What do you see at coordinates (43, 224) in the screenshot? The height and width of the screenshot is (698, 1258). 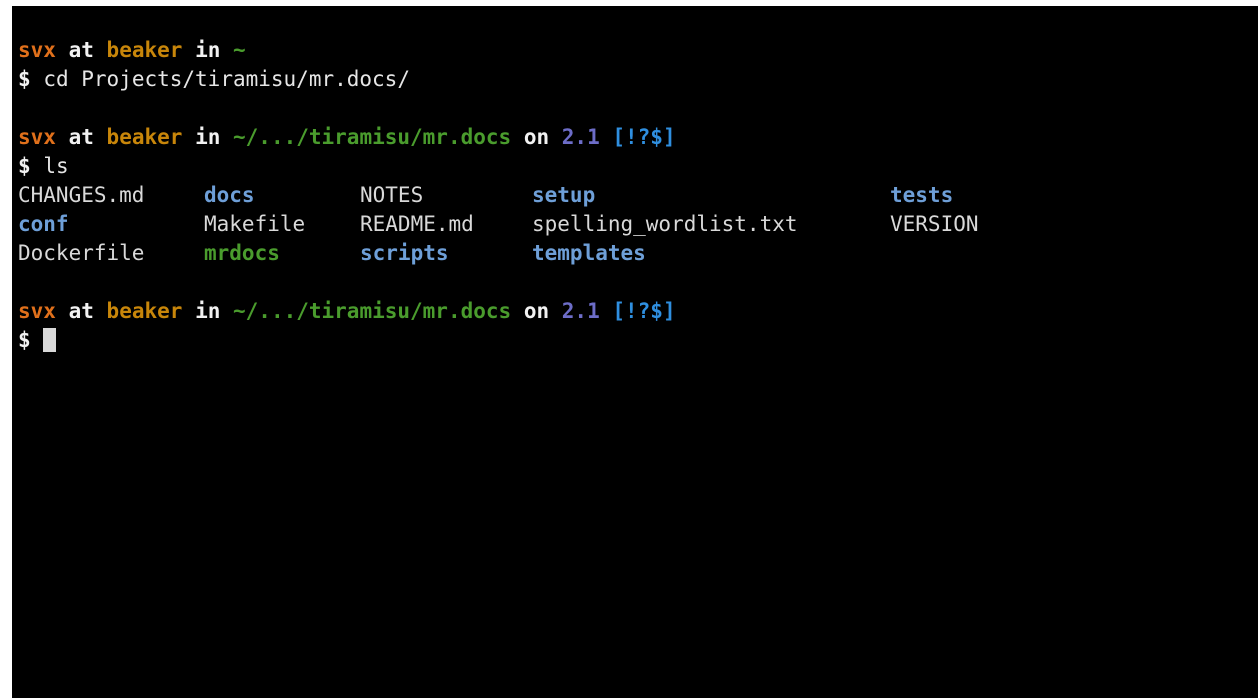 I see `ls-entry: conf` at bounding box center [43, 224].